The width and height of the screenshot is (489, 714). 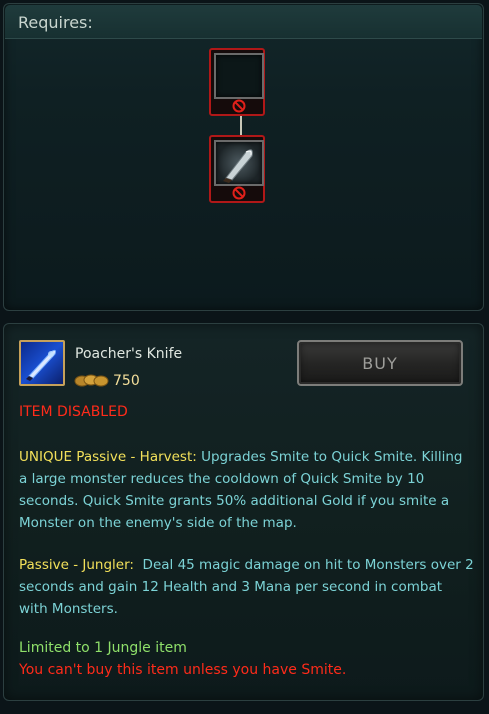 I want to click on build-tree-slot-empty, so click(x=237, y=82).